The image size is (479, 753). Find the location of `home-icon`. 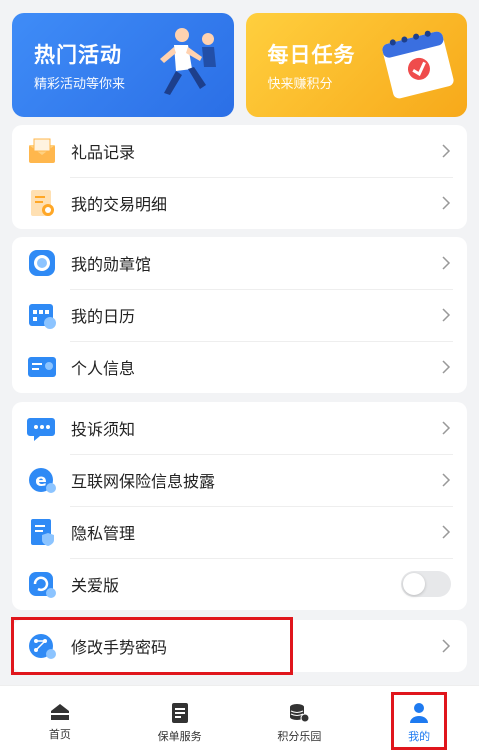

home-icon is located at coordinates (59, 712).